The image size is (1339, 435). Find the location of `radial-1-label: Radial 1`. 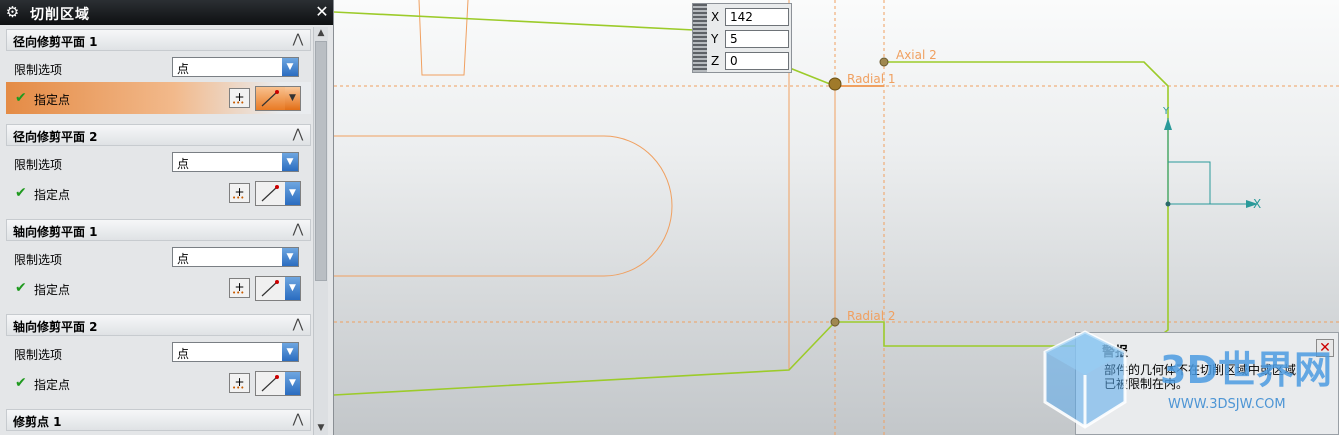

radial-1-label: Radial 1 is located at coordinates (871, 79).